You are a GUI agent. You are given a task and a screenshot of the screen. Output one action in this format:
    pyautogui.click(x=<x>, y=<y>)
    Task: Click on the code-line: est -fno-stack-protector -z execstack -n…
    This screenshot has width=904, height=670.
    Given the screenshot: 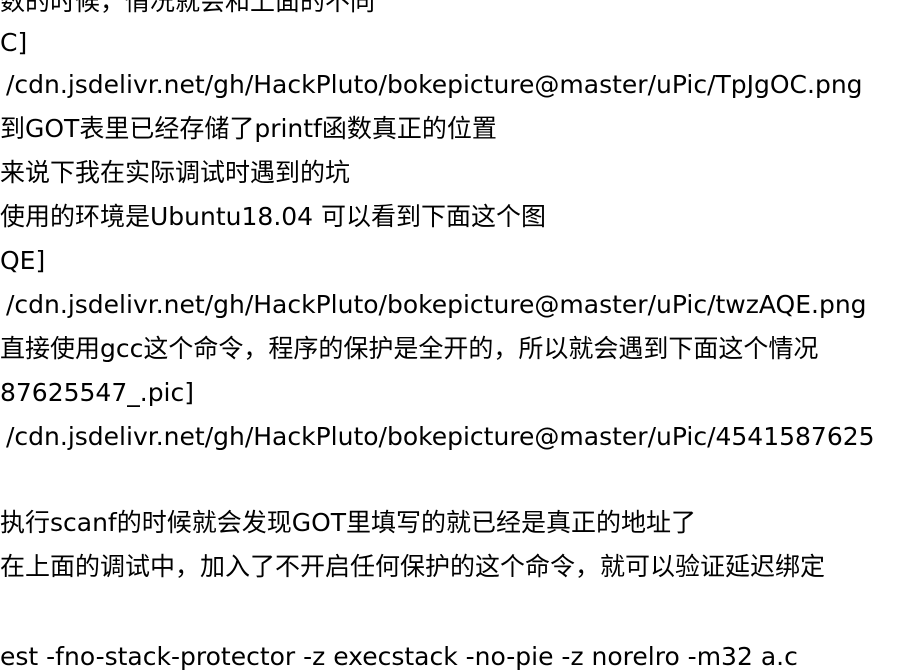 What is the action you would take?
    pyautogui.click(x=399, y=656)
    